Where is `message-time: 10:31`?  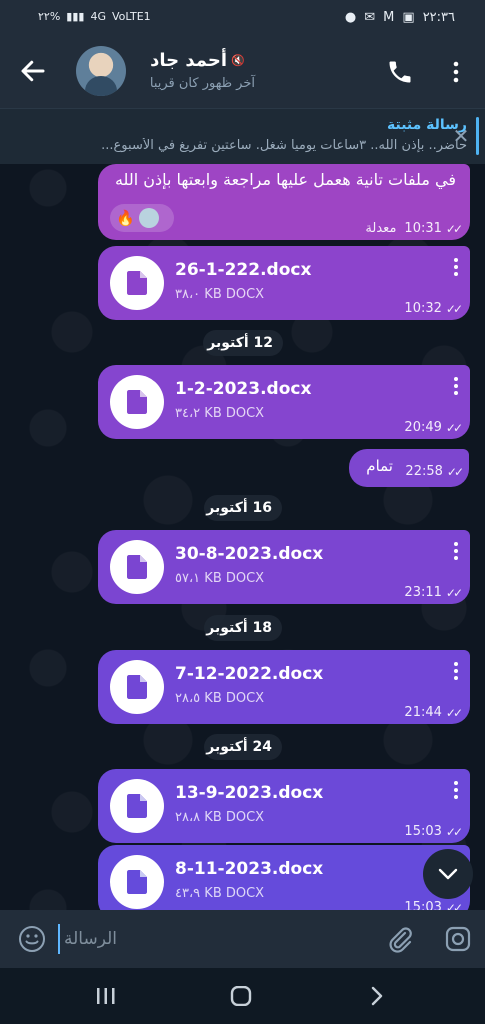
message-time: 10:31 is located at coordinates (423, 228).